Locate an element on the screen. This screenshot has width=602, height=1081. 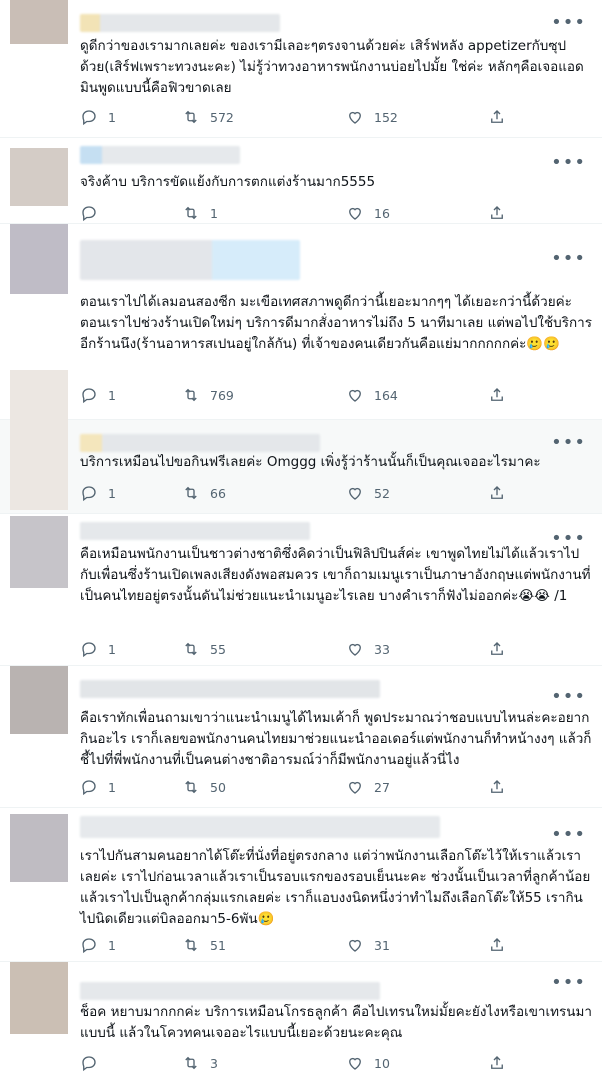
retweet-count: 1 is located at coordinates (214, 213).